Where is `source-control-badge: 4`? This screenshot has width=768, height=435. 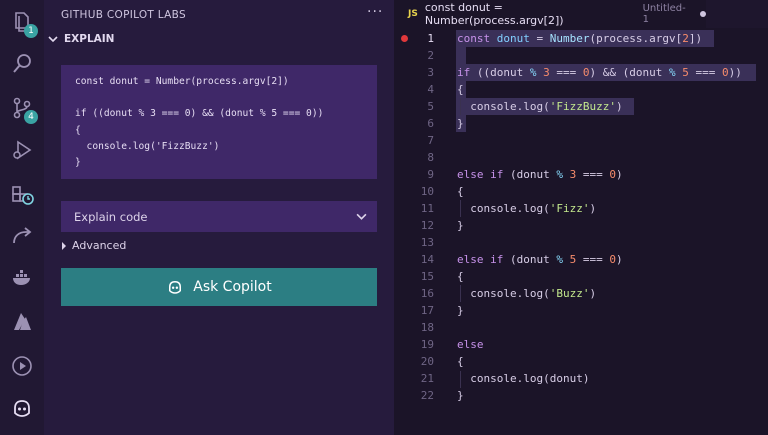 source-control-badge: 4 is located at coordinates (31, 117).